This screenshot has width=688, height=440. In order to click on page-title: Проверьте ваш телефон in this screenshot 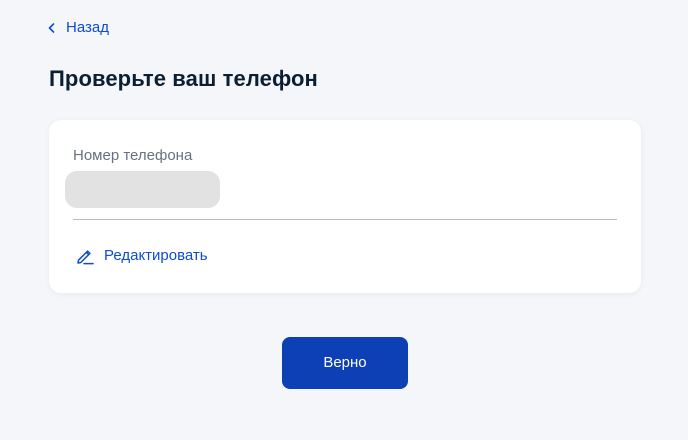, I will do `click(183, 78)`.